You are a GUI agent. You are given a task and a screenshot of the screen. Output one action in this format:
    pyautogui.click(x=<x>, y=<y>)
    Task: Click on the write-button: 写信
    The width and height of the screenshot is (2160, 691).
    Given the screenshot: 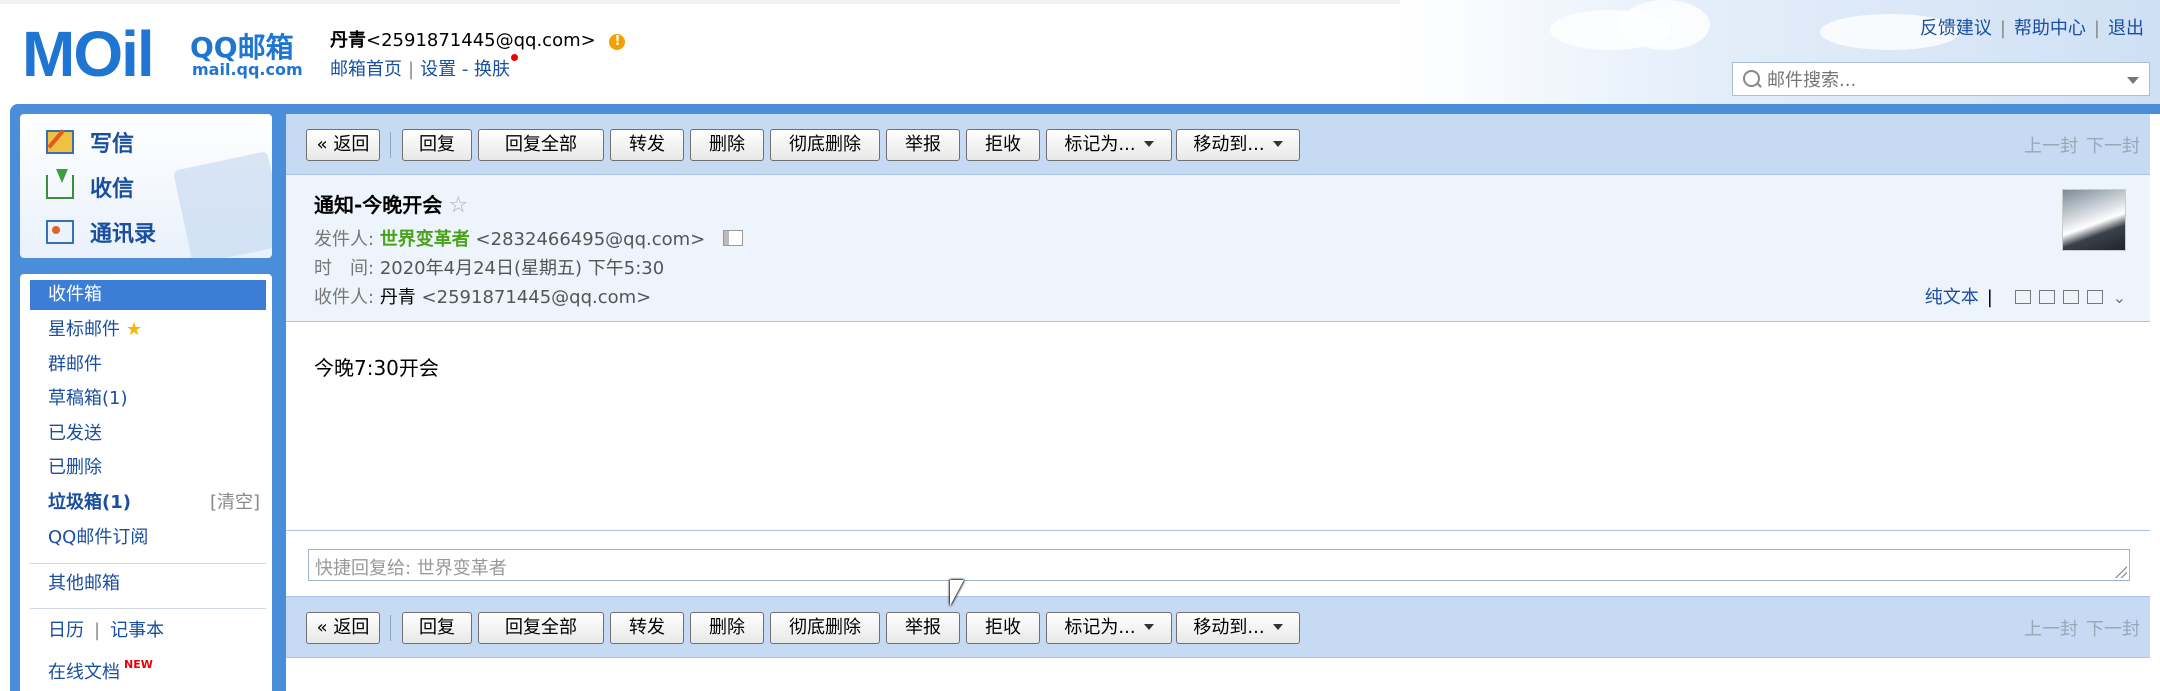 What is the action you would take?
    pyautogui.click(x=90, y=142)
    